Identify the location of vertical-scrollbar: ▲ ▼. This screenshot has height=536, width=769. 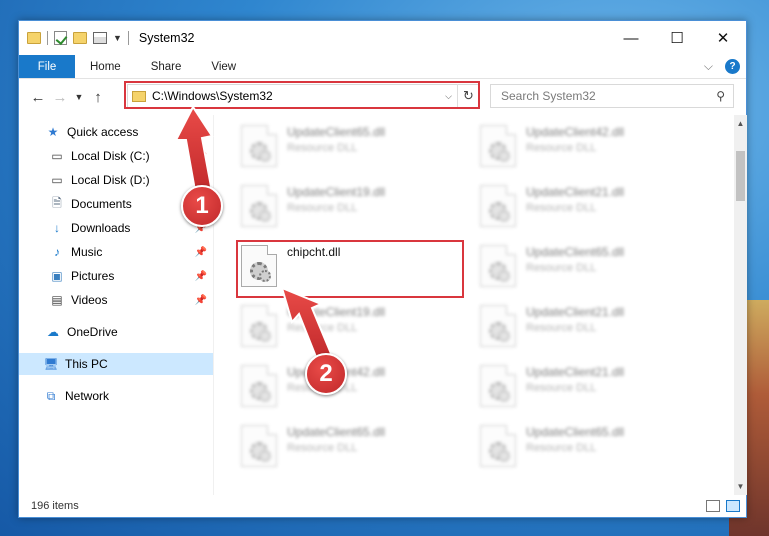
(740, 305).